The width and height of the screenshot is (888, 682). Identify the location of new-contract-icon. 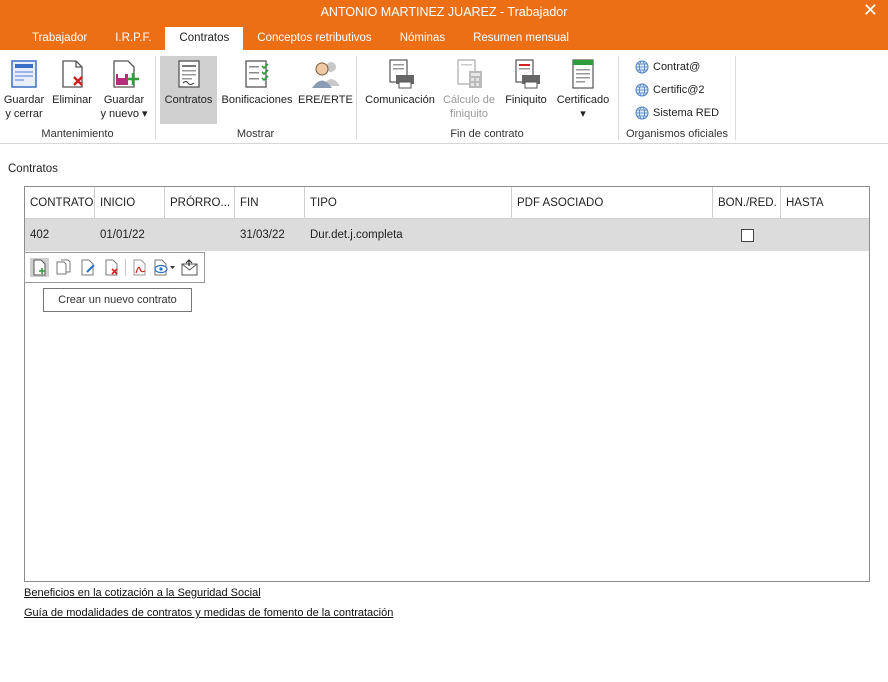
(39, 267).